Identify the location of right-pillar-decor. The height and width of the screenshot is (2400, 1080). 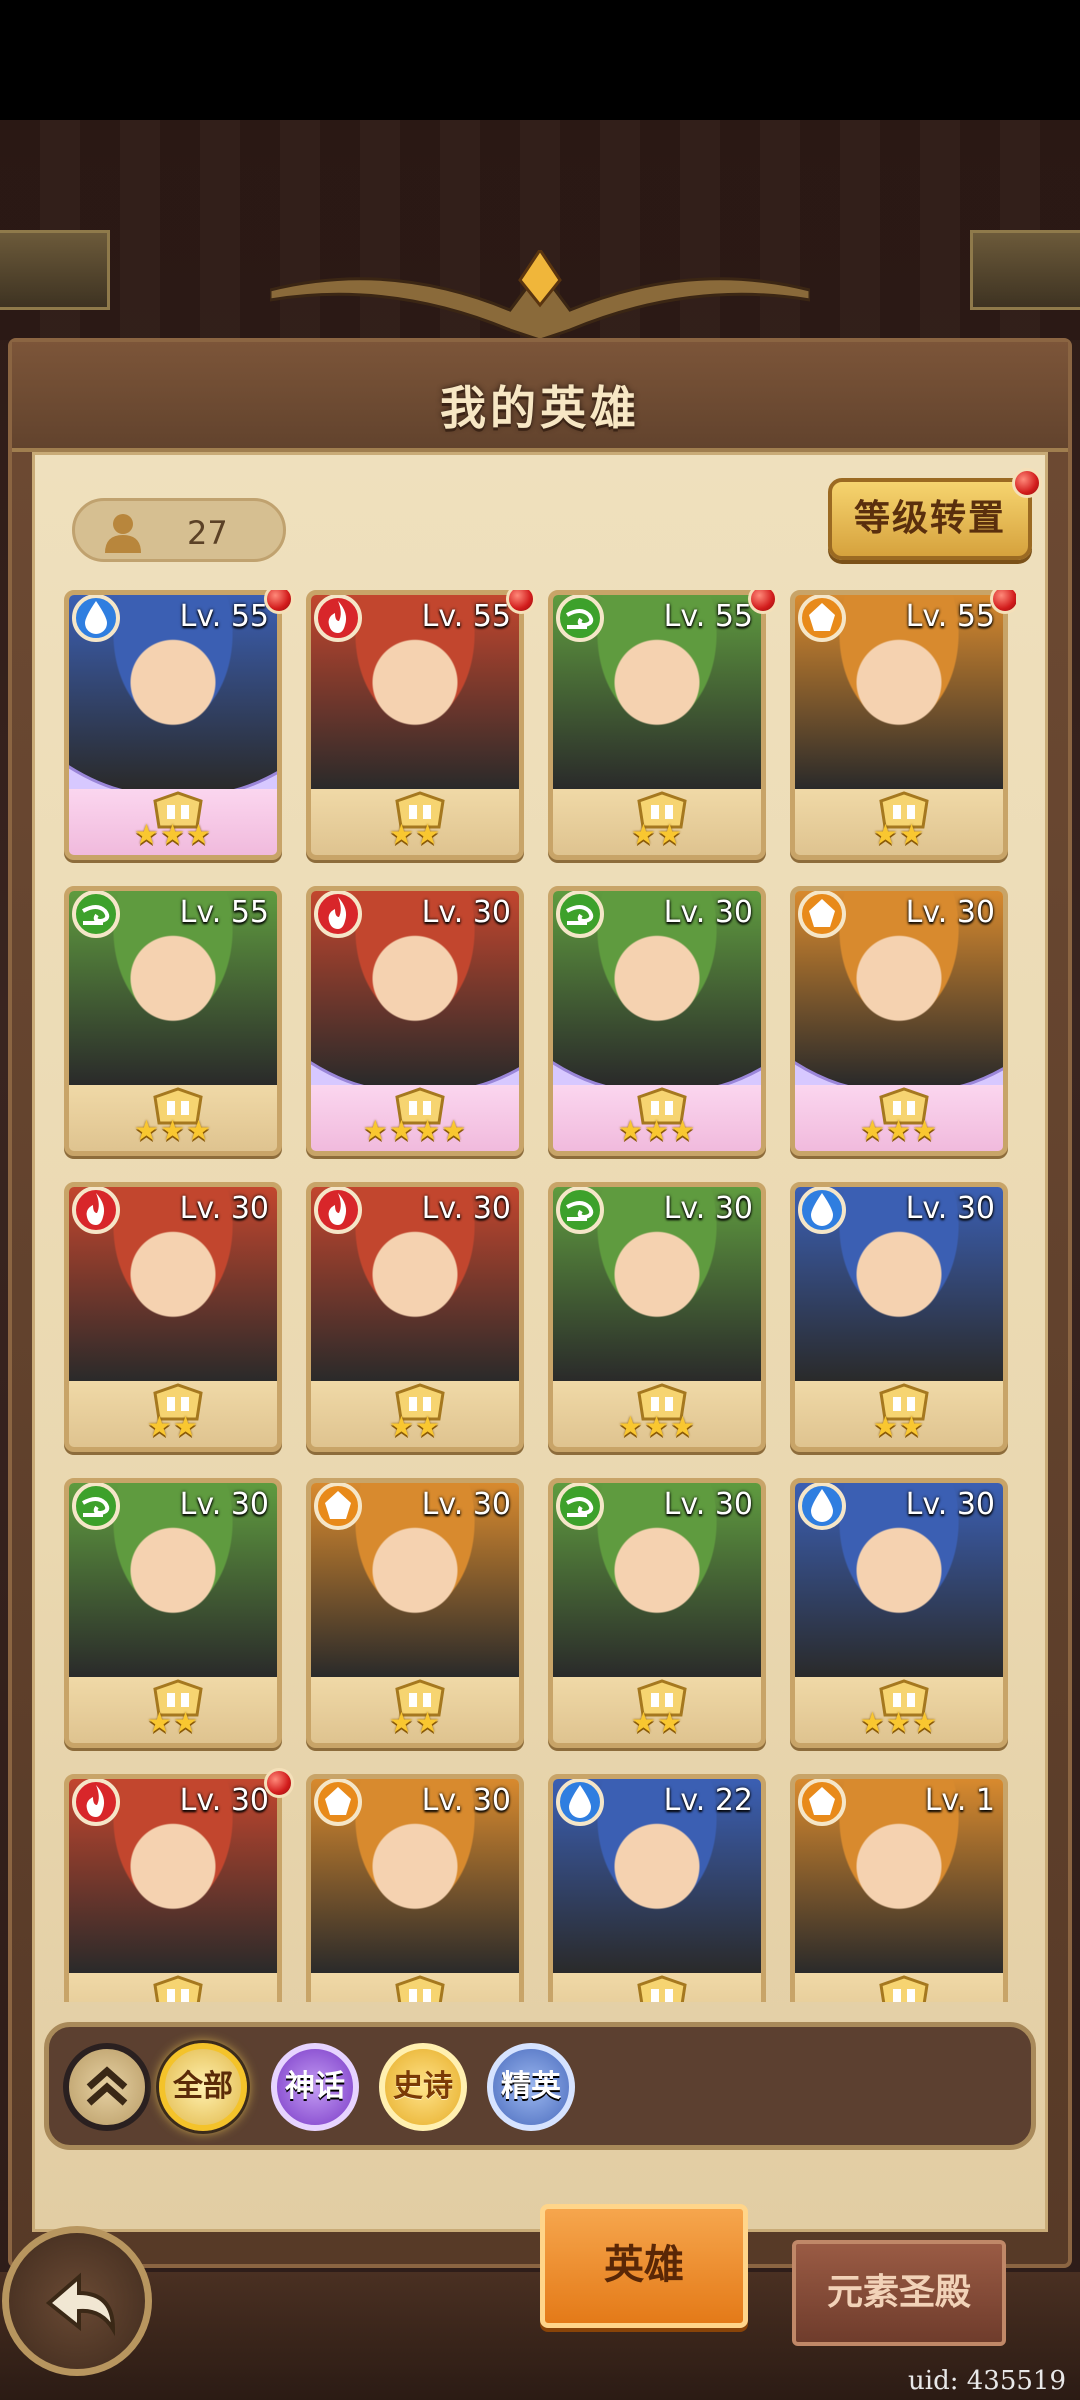
(1025, 270).